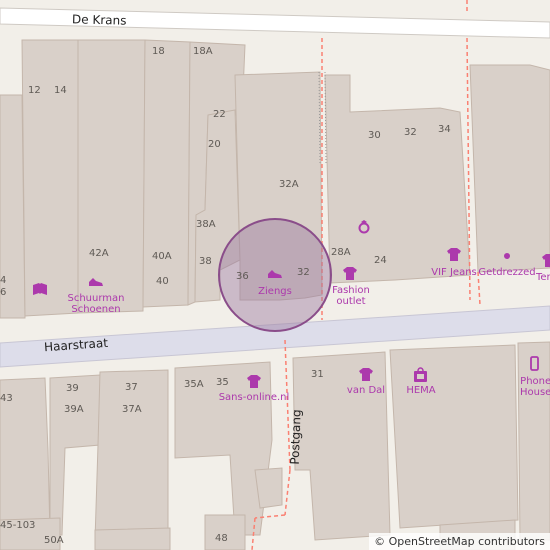  Describe the element at coordinates (99, 253) in the screenshot. I see `house-number: 42A` at that location.